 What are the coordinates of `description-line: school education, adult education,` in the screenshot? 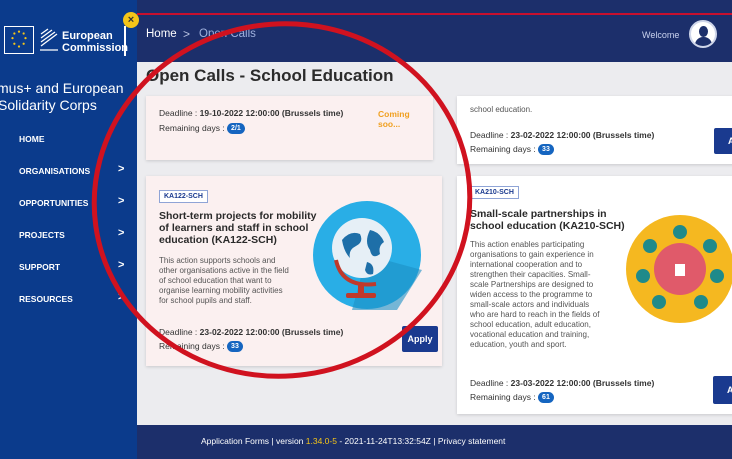 It's located at (530, 324).